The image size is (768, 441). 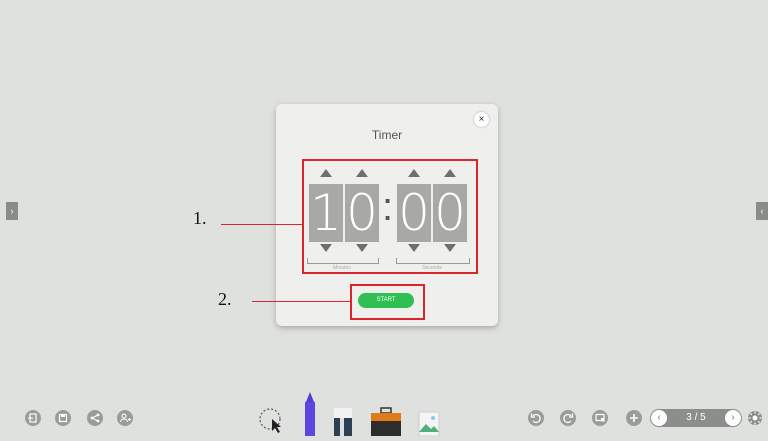 What do you see at coordinates (387, 302) in the screenshot?
I see `callout-box-start` at bounding box center [387, 302].